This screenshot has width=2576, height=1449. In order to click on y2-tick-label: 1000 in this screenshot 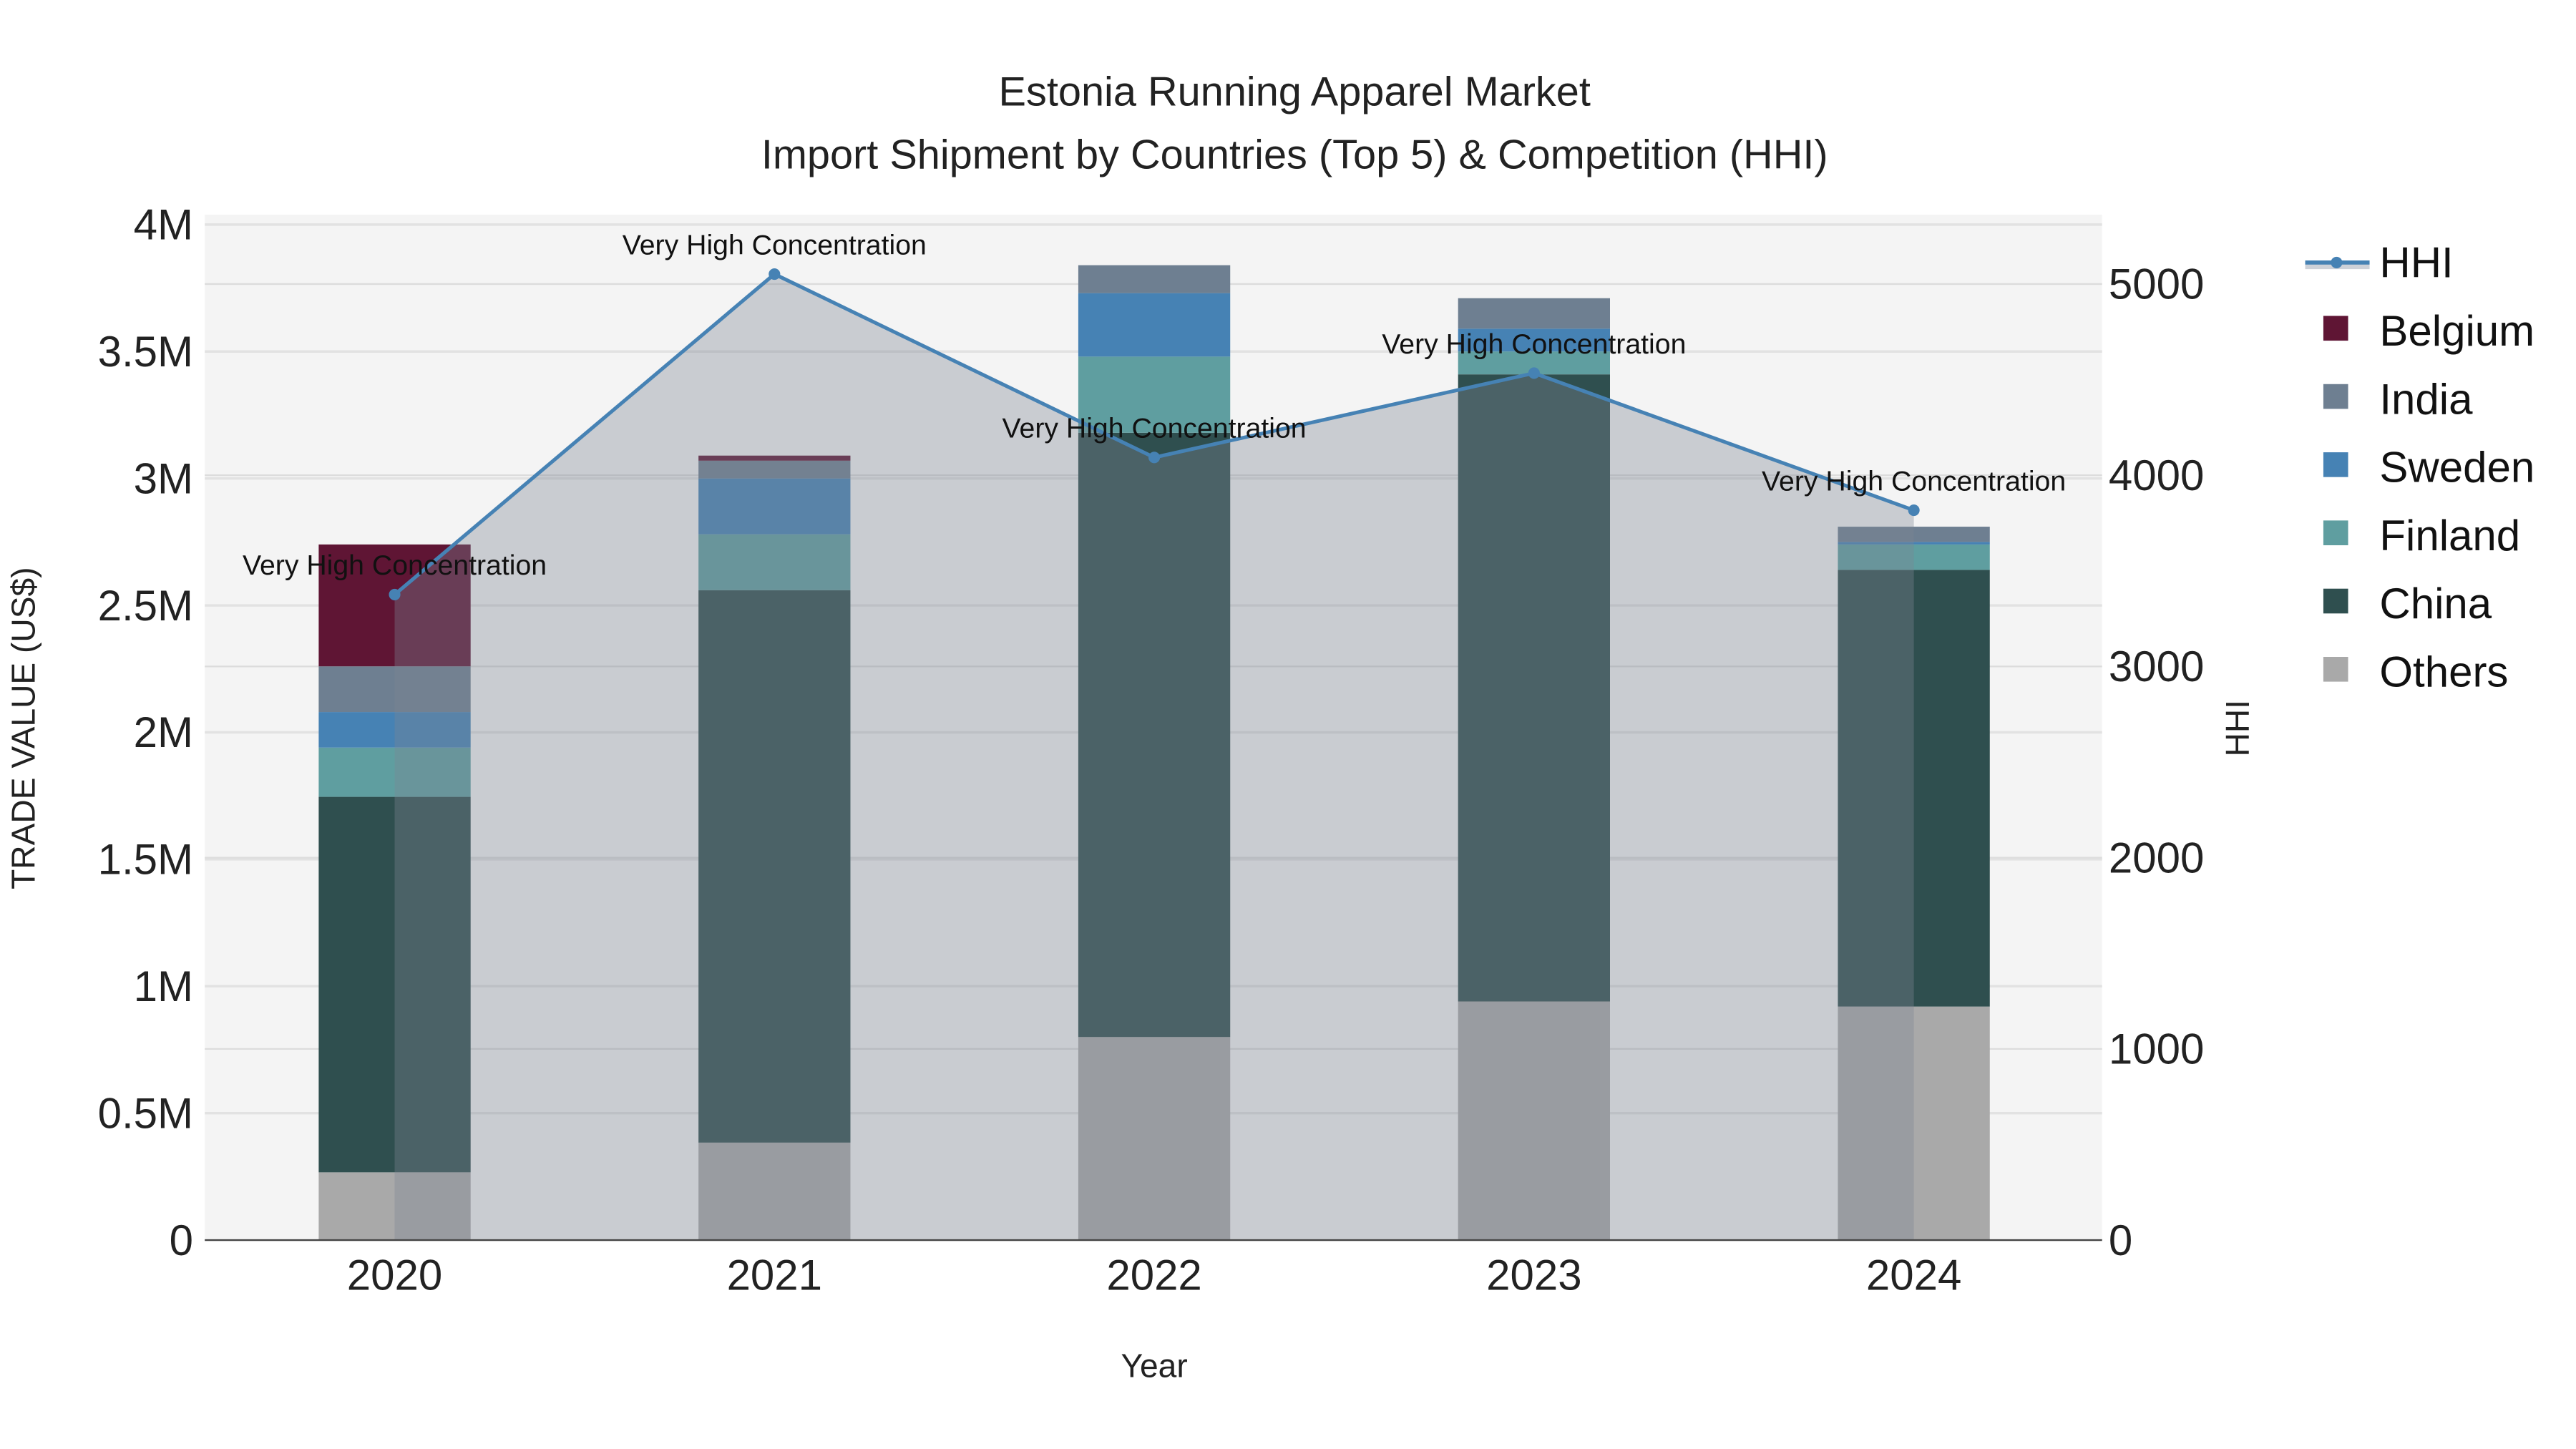, I will do `click(2156, 1049)`.